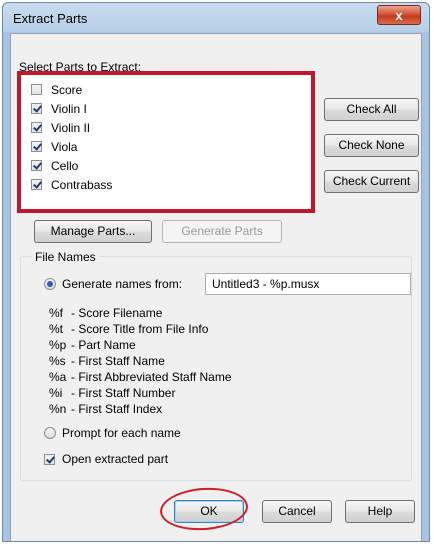 The width and height of the screenshot is (434, 544). What do you see at coordinates (371, 109) in the screenshot?
I see `check-all-button: Check All` at bounding box center [371, 109].